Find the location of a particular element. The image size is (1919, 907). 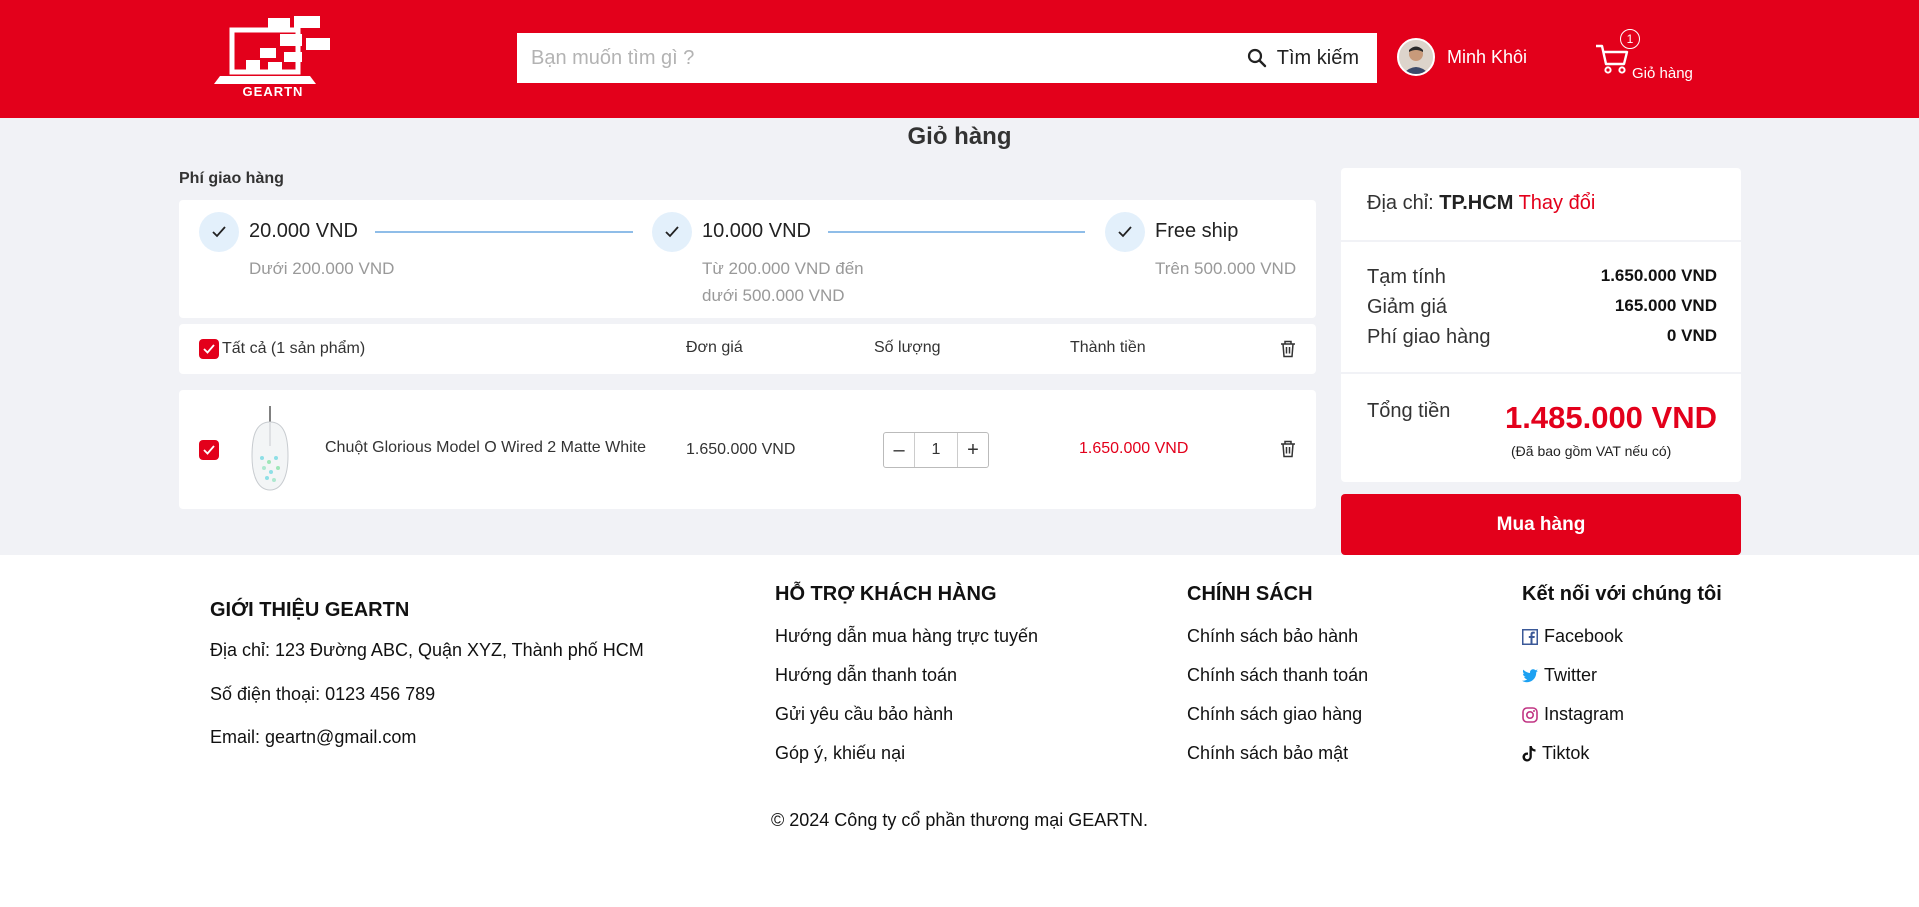

tiktok-label: Tiktok is located at coordinates (1566, 753).